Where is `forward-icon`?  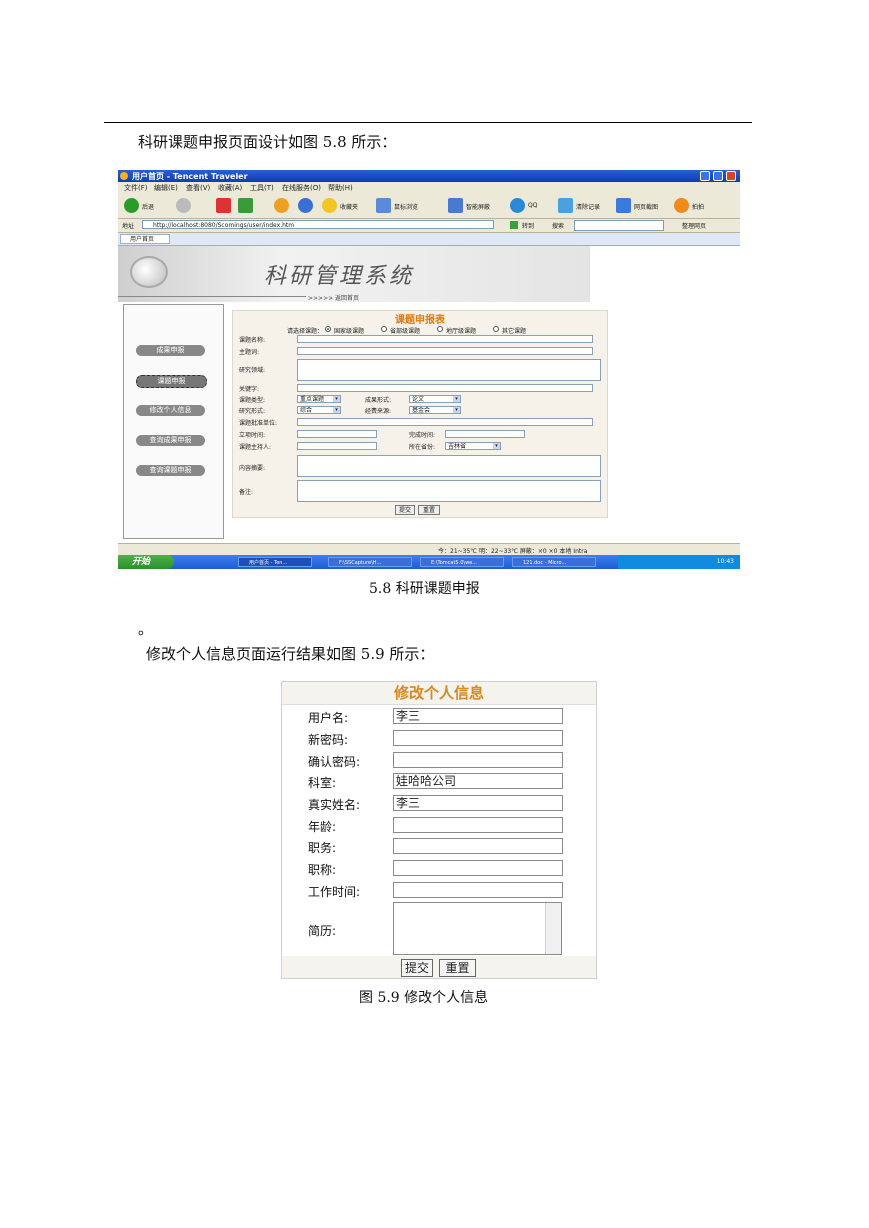
forward-icon is located at coordinates (183, 205).